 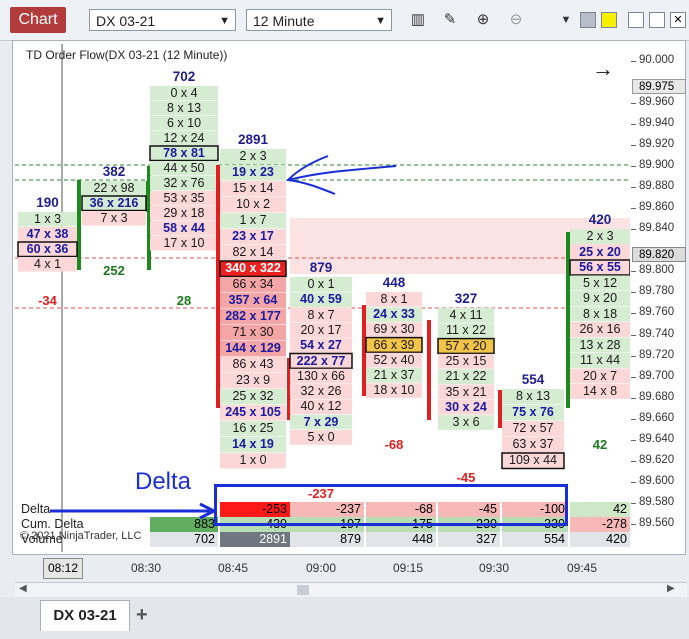 I want to click on close-icon: ✕, so click(x=678, y=20).